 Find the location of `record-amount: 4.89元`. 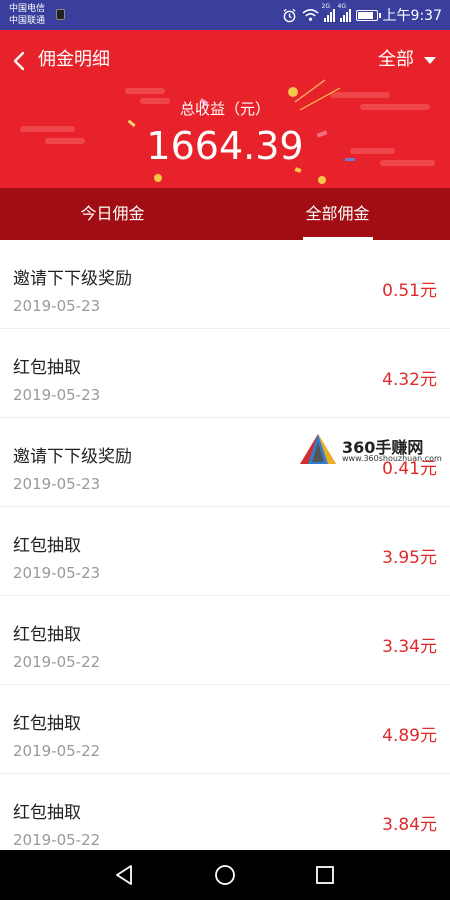

record-amount: 4.89元 is located at coordinates (409, 736).